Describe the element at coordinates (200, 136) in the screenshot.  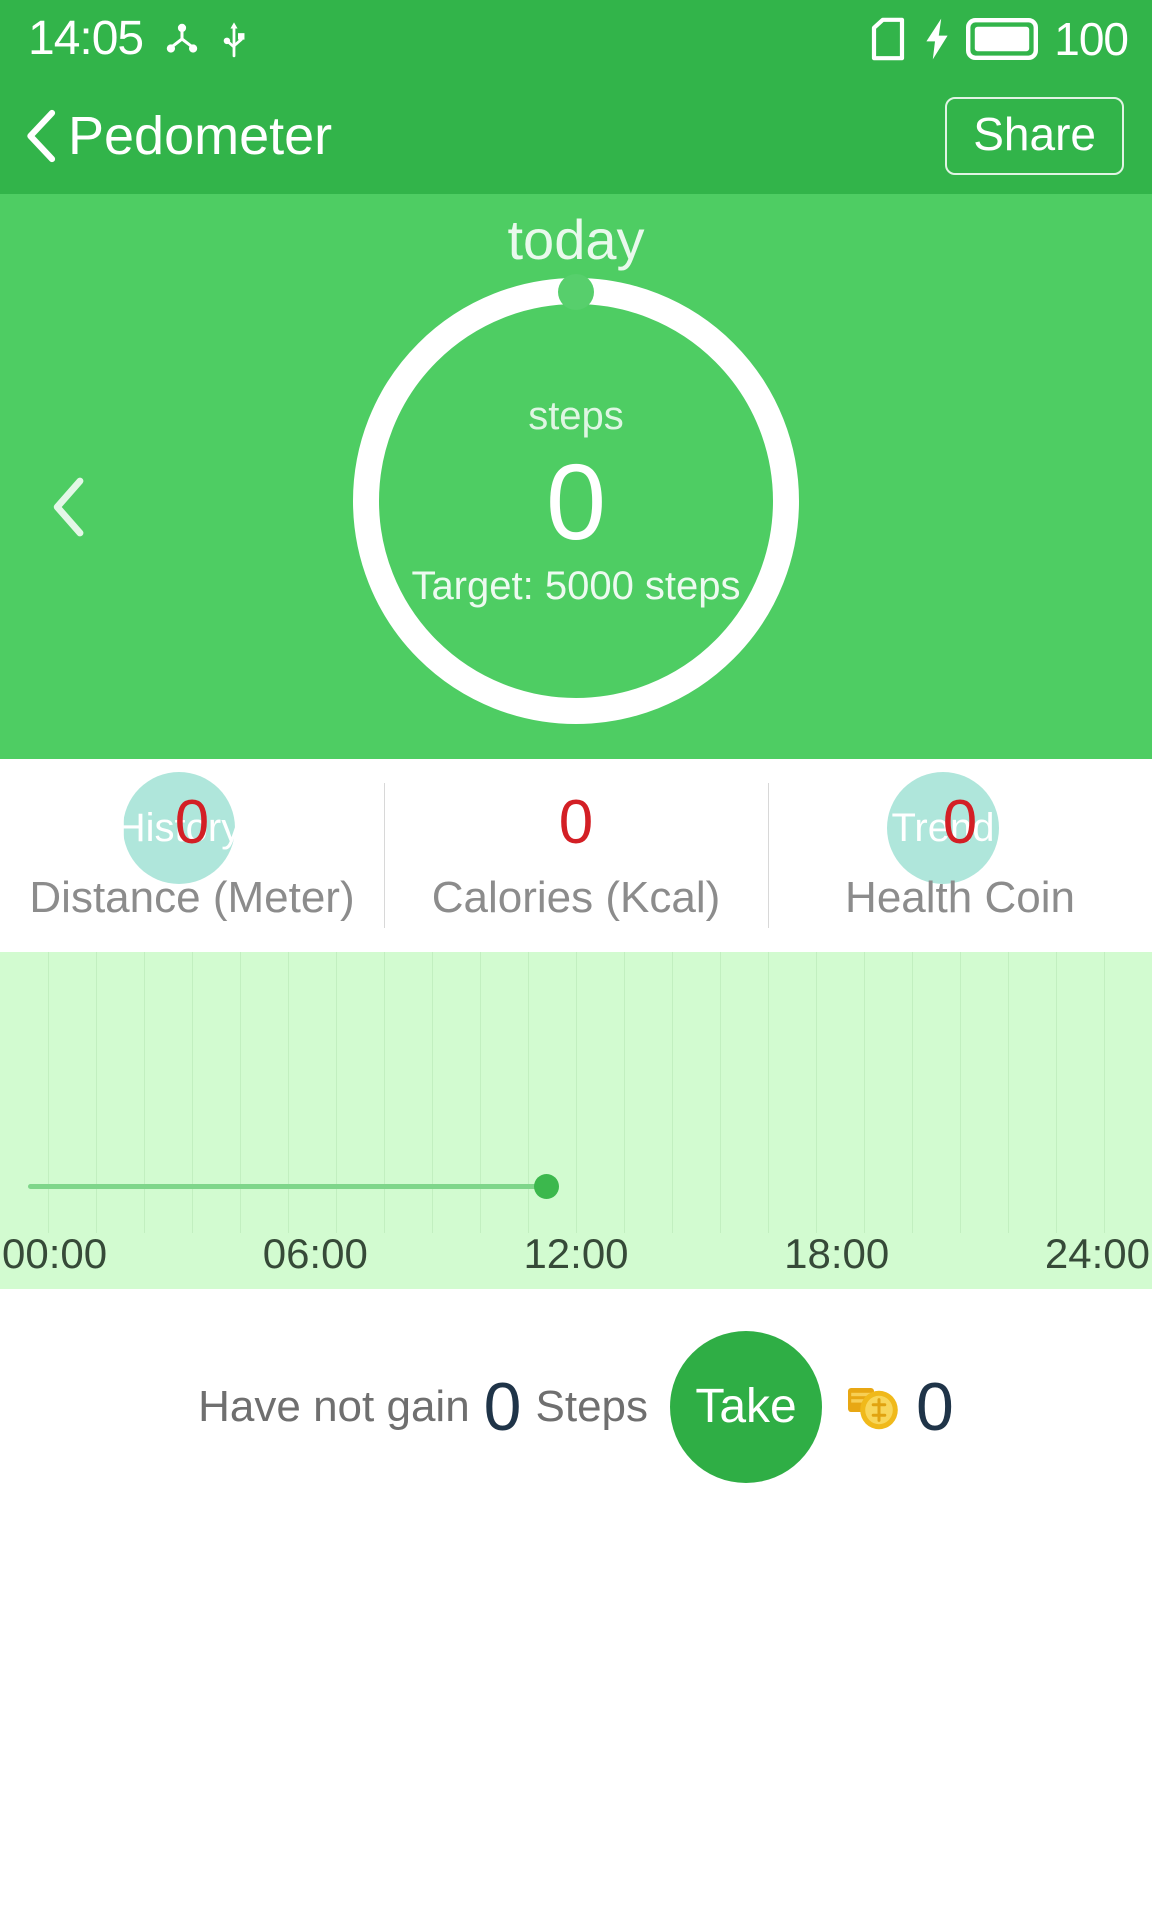
I see `page-title: Pedometer` at that location.